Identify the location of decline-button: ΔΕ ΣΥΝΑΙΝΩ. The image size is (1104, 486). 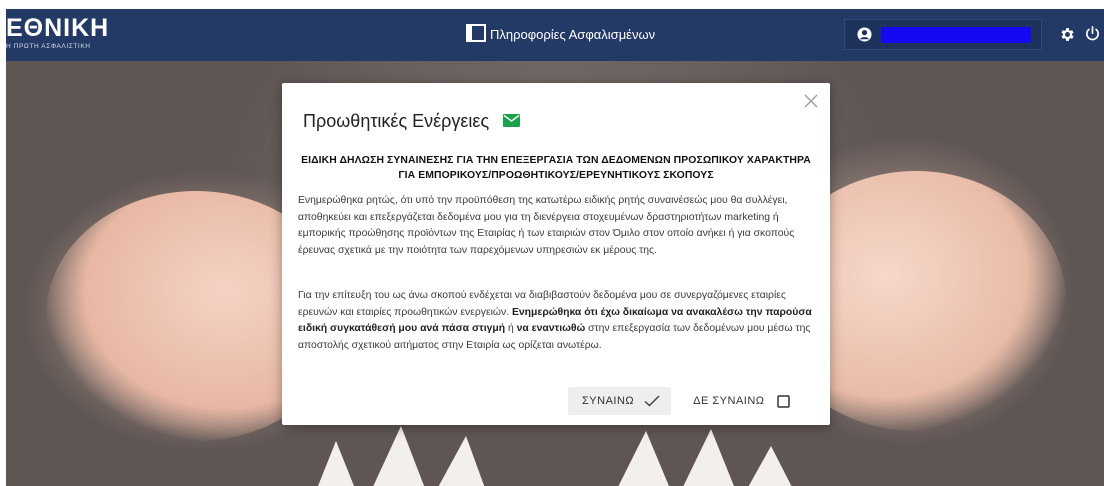
(741, 401).